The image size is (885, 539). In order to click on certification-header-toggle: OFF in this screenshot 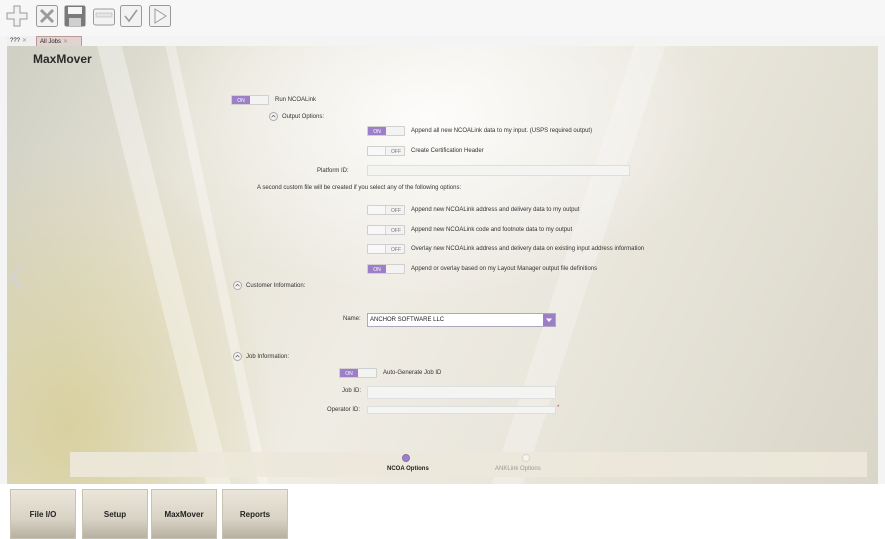, I will do `click(386, 151)`.